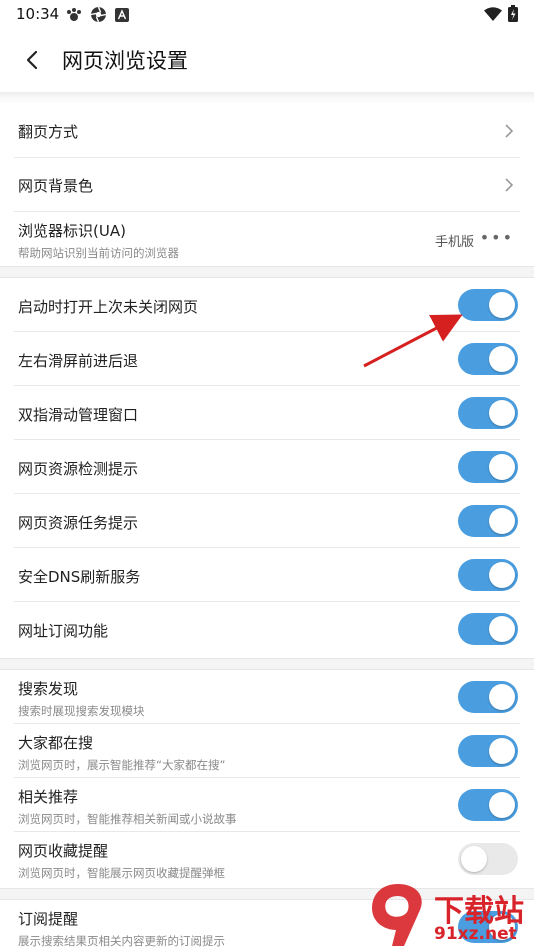 This screenshot has height=950, width=534. Describe the element at coordinates (48, 132) in the screenshot. I see `row-label: 翻页方式` at that location.